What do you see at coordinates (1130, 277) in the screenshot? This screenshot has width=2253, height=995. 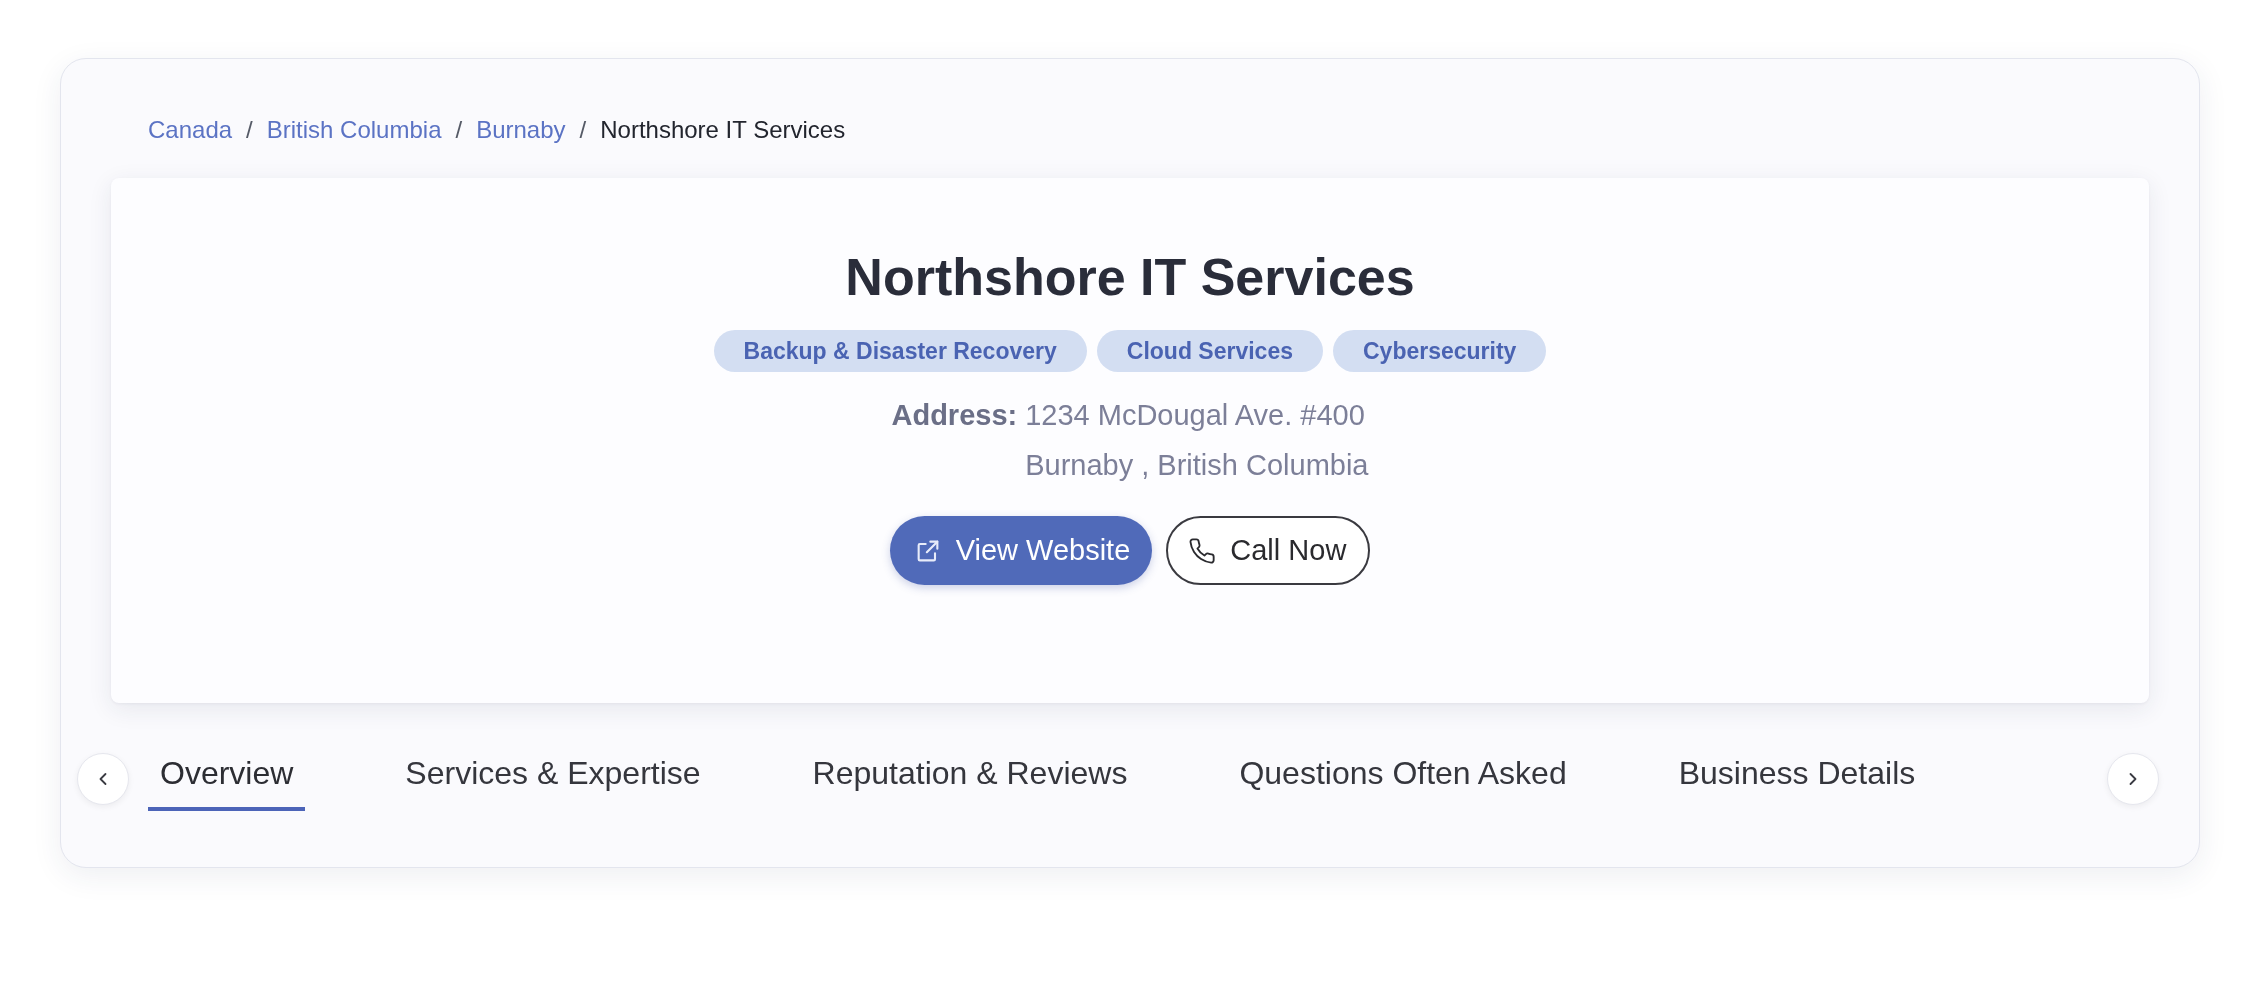 I see `business-title: Northshore IT Services` at bounding box center [1130, 277].